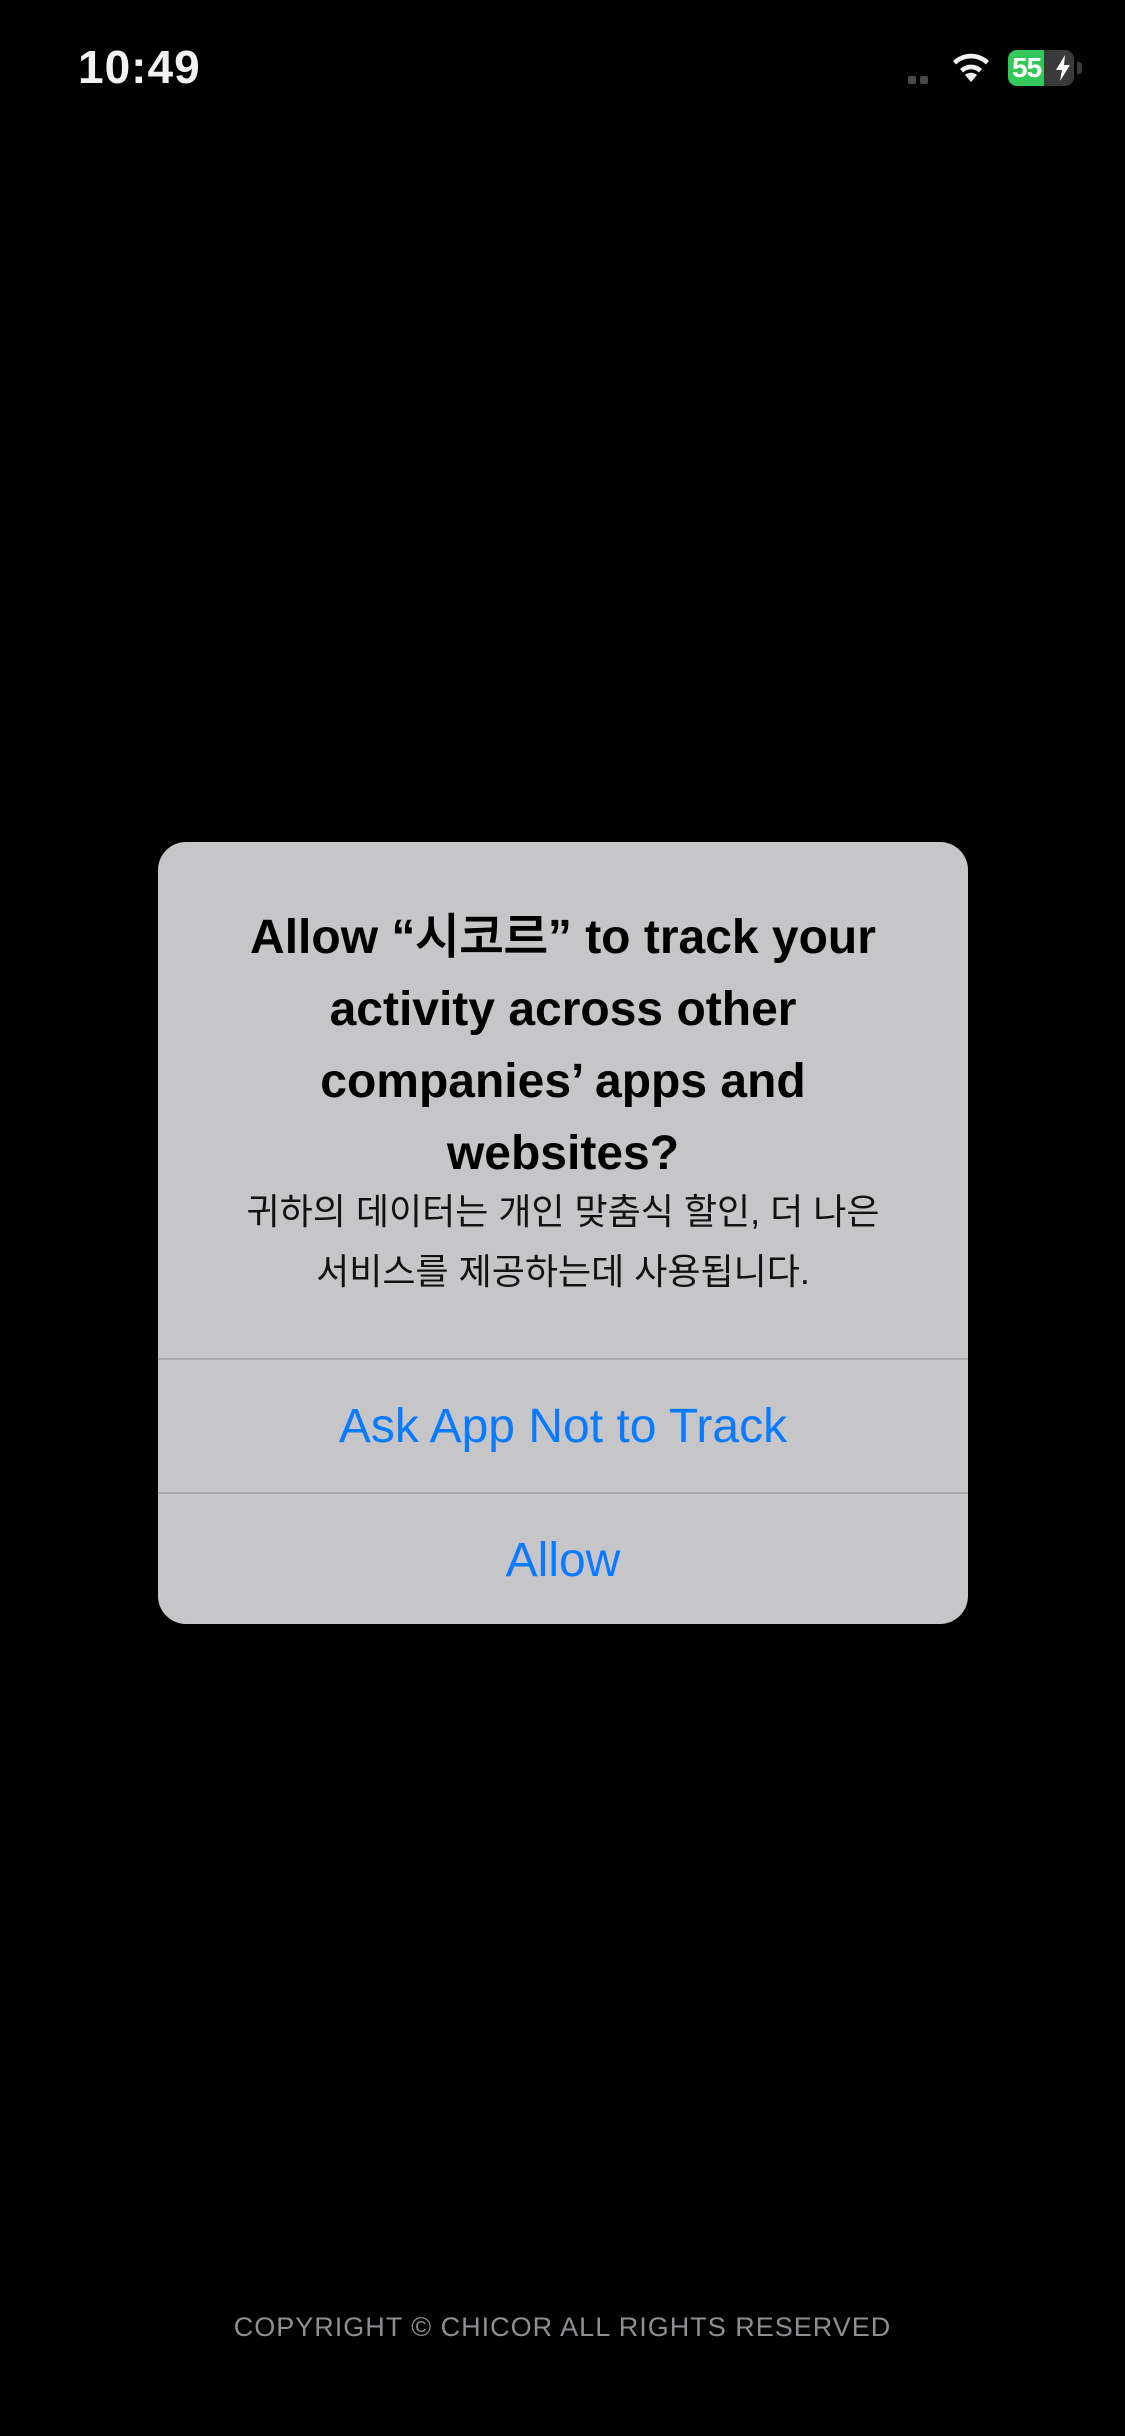 This screenshot has height=2436, width=1125. Describe the element at coordinates (1079, 68) in the screenshot. I see `battery-cap` at that location.